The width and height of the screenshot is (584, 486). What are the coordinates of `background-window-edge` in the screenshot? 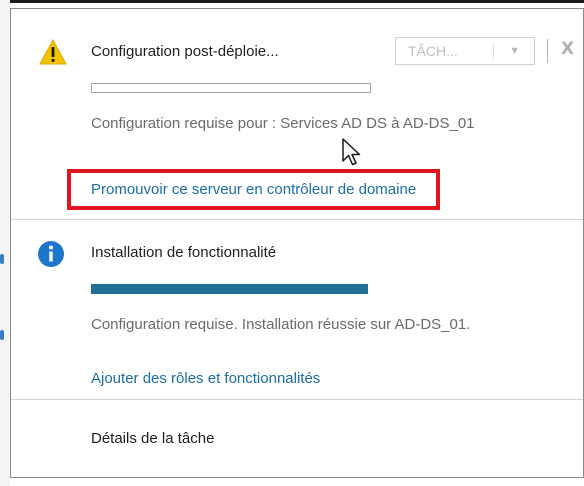 It's located at (292, 4).